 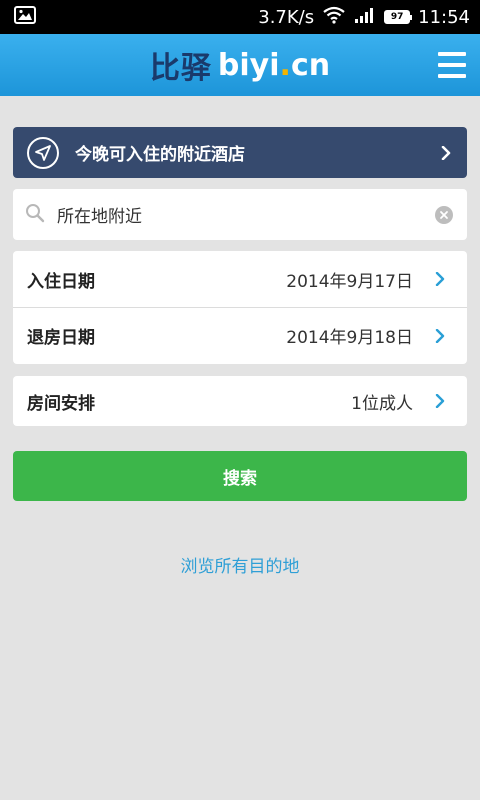 I want to click on checkin-value: 2014年9月17日, so click(x=349, y=281).